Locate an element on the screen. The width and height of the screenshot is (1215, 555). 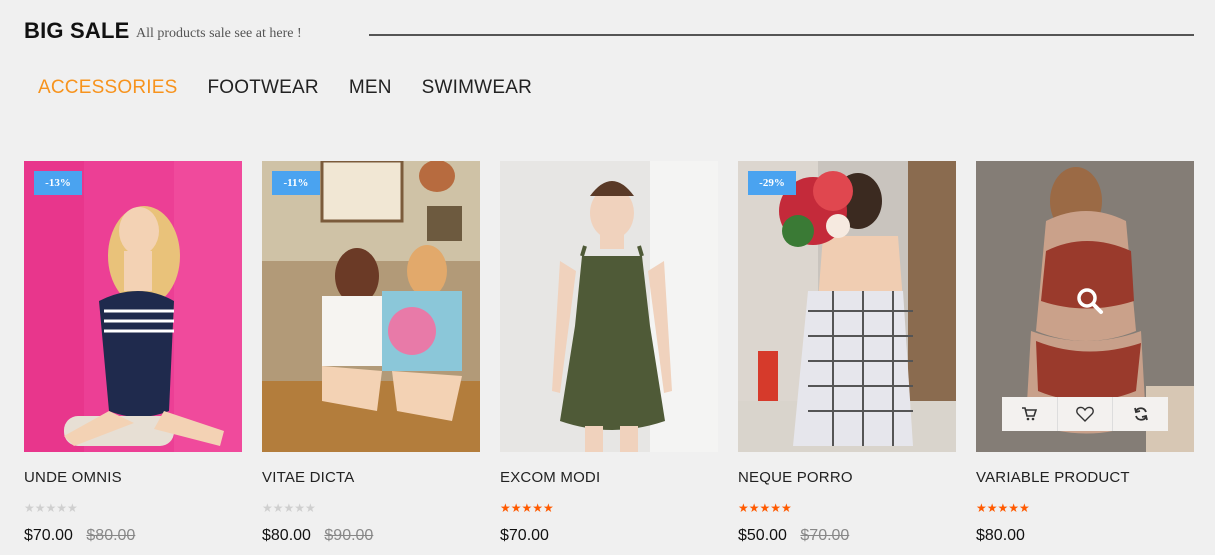
product-card: -11% VITAE DICTA ★★★★★ $80.00 $90.00 is located at coordinates (371, 352).